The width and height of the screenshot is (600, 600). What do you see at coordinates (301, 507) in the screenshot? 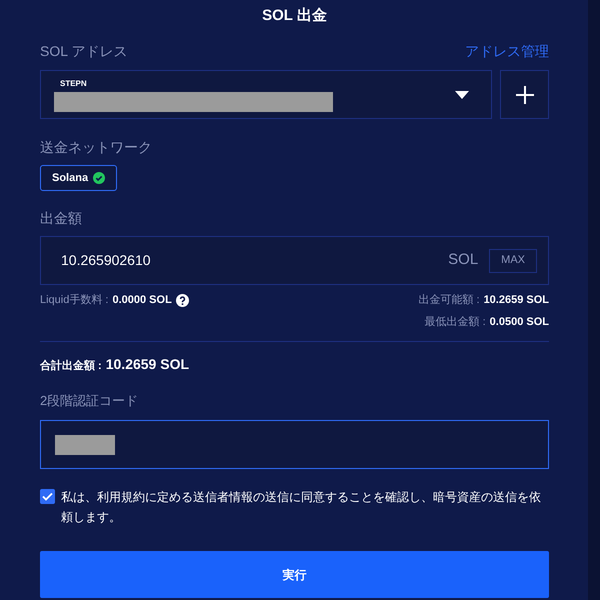
I see `agreement-text: 私は、利用規約に定める送信者情報の送信に同意することを確認し、暗号資産の送信を依頼します。` at bounding box center [301, 507].